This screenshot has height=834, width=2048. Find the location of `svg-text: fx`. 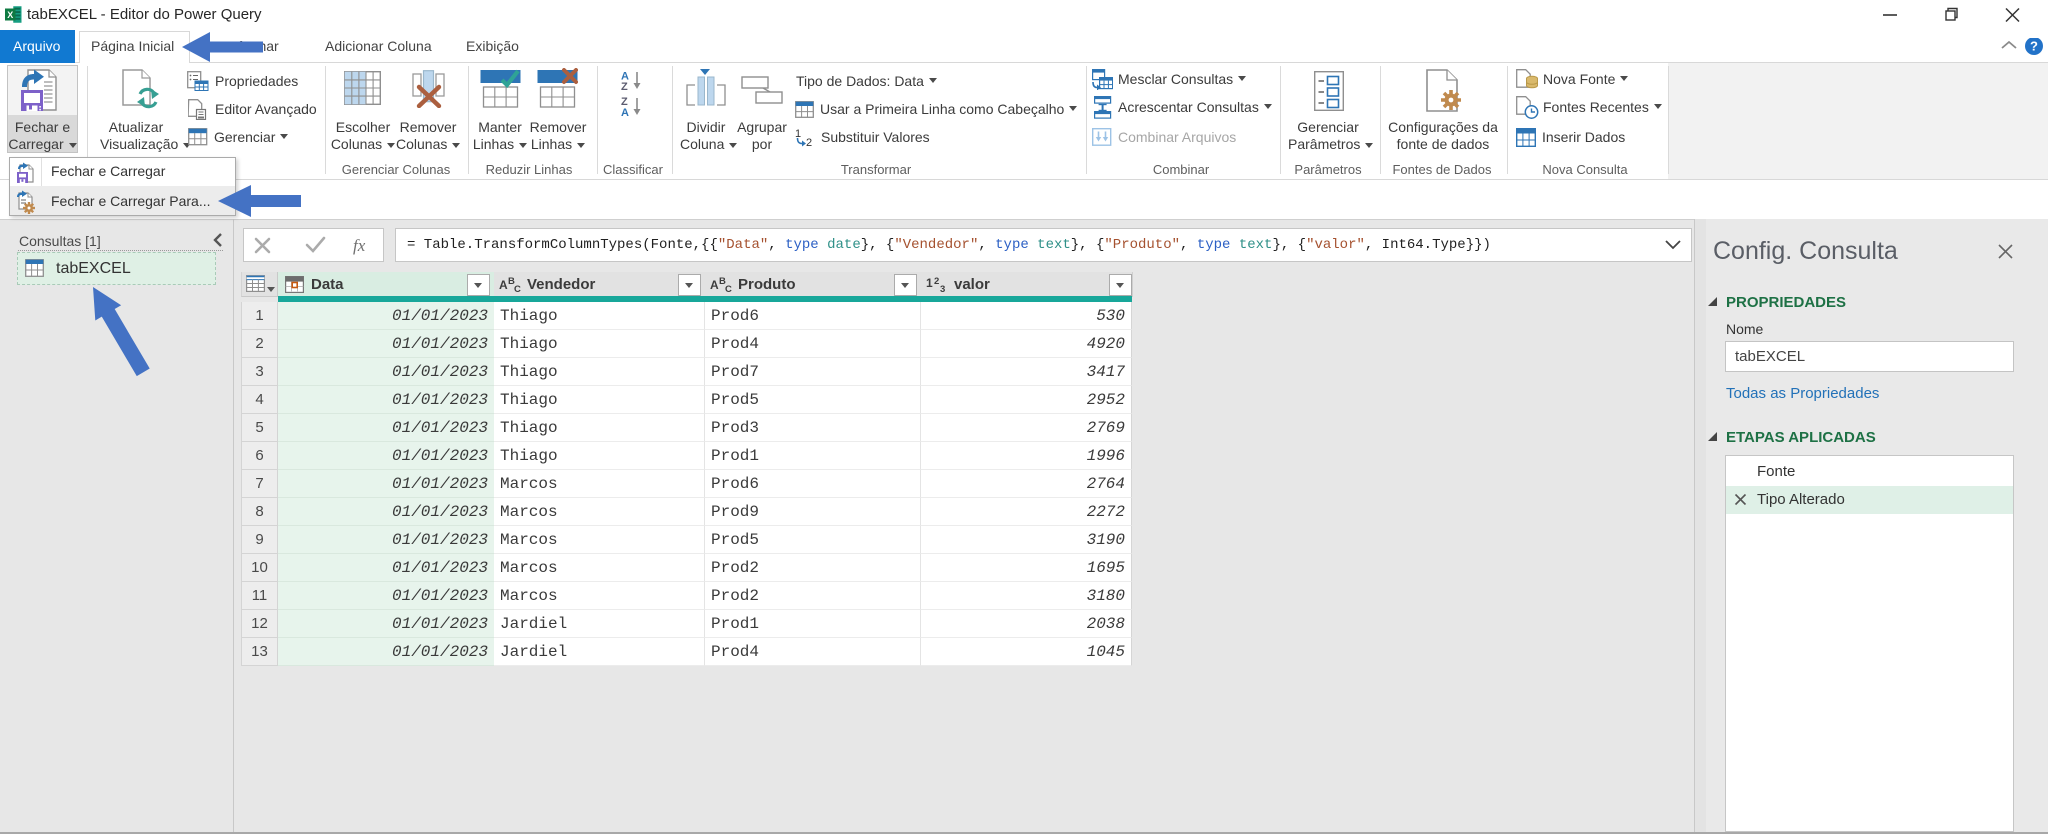

svg-text: fx is located at coordinates (359, 245).